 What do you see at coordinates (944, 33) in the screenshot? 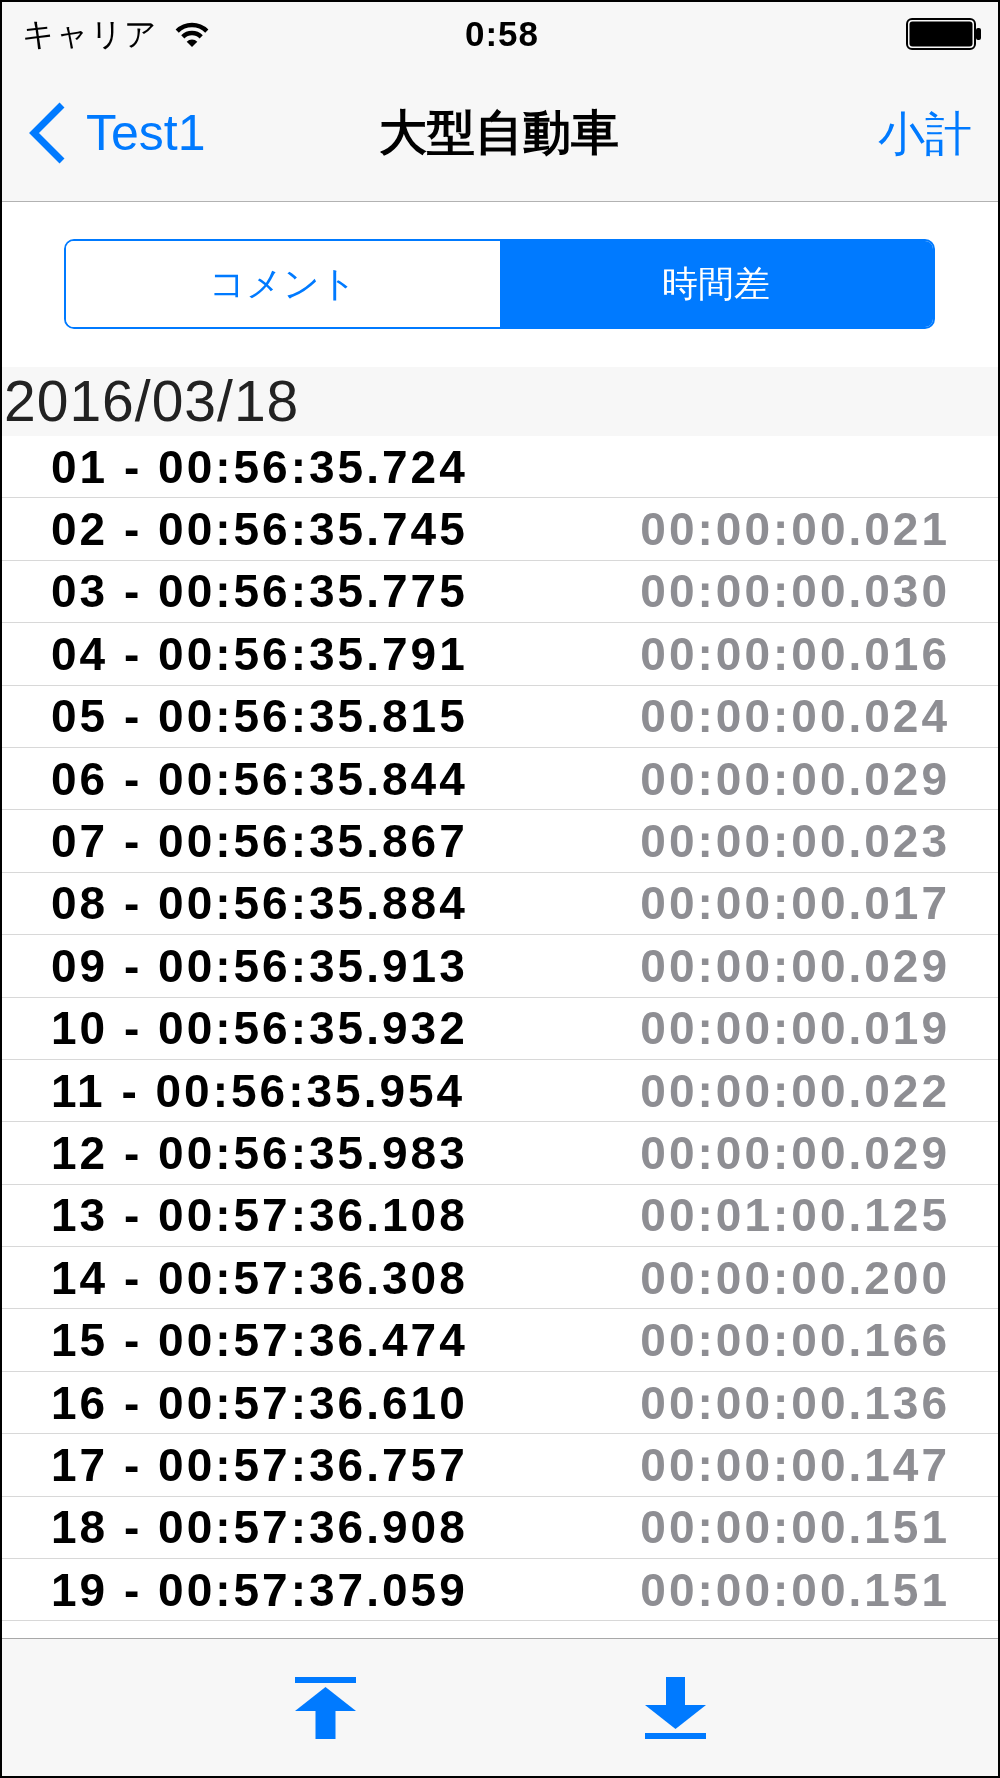
I see `battery-icon` at bounding box center [944, 33].